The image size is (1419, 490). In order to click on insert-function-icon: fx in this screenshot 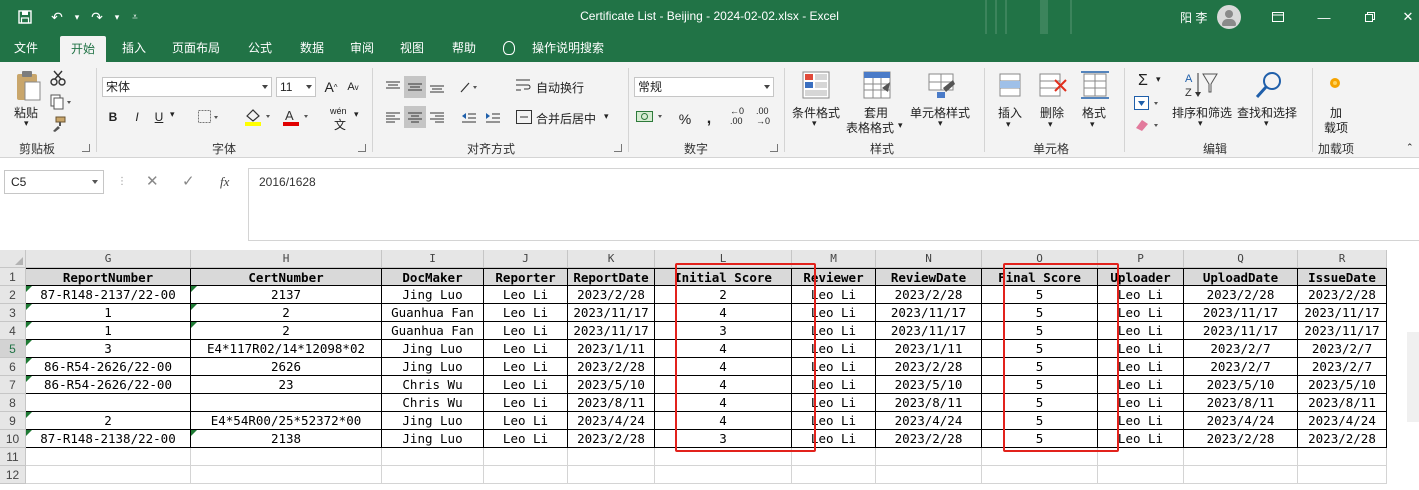, I will do `click(224, 182)`.